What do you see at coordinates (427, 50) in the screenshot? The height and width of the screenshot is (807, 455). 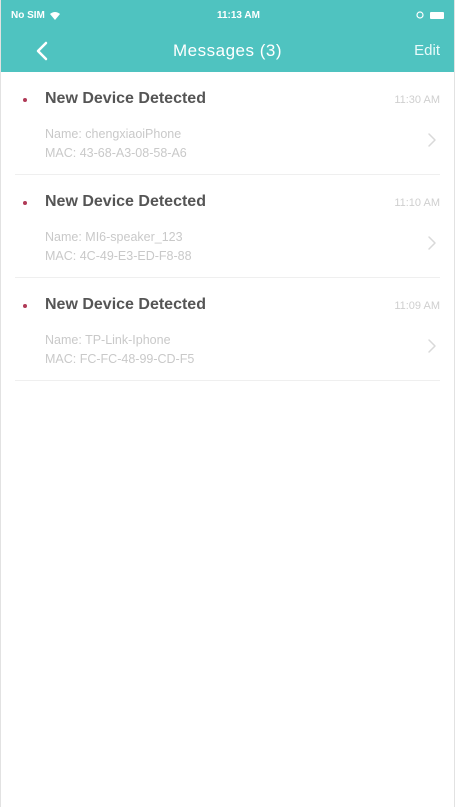 I see `edit-button: Edit` at bounding box center [427, 50].